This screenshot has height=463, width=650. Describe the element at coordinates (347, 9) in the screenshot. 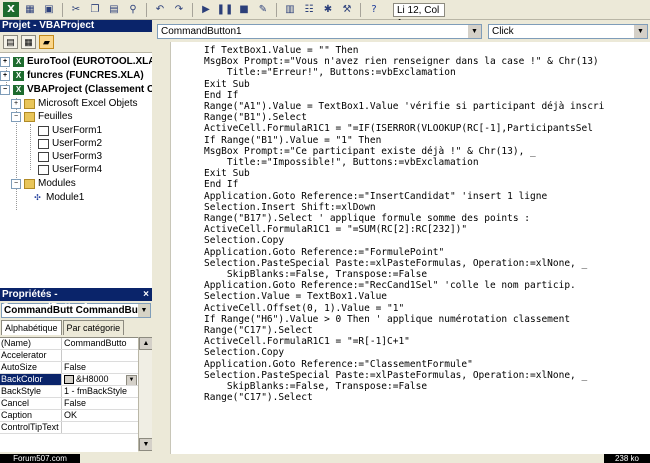

I see `toolbox-icon: ⚒` at that location.